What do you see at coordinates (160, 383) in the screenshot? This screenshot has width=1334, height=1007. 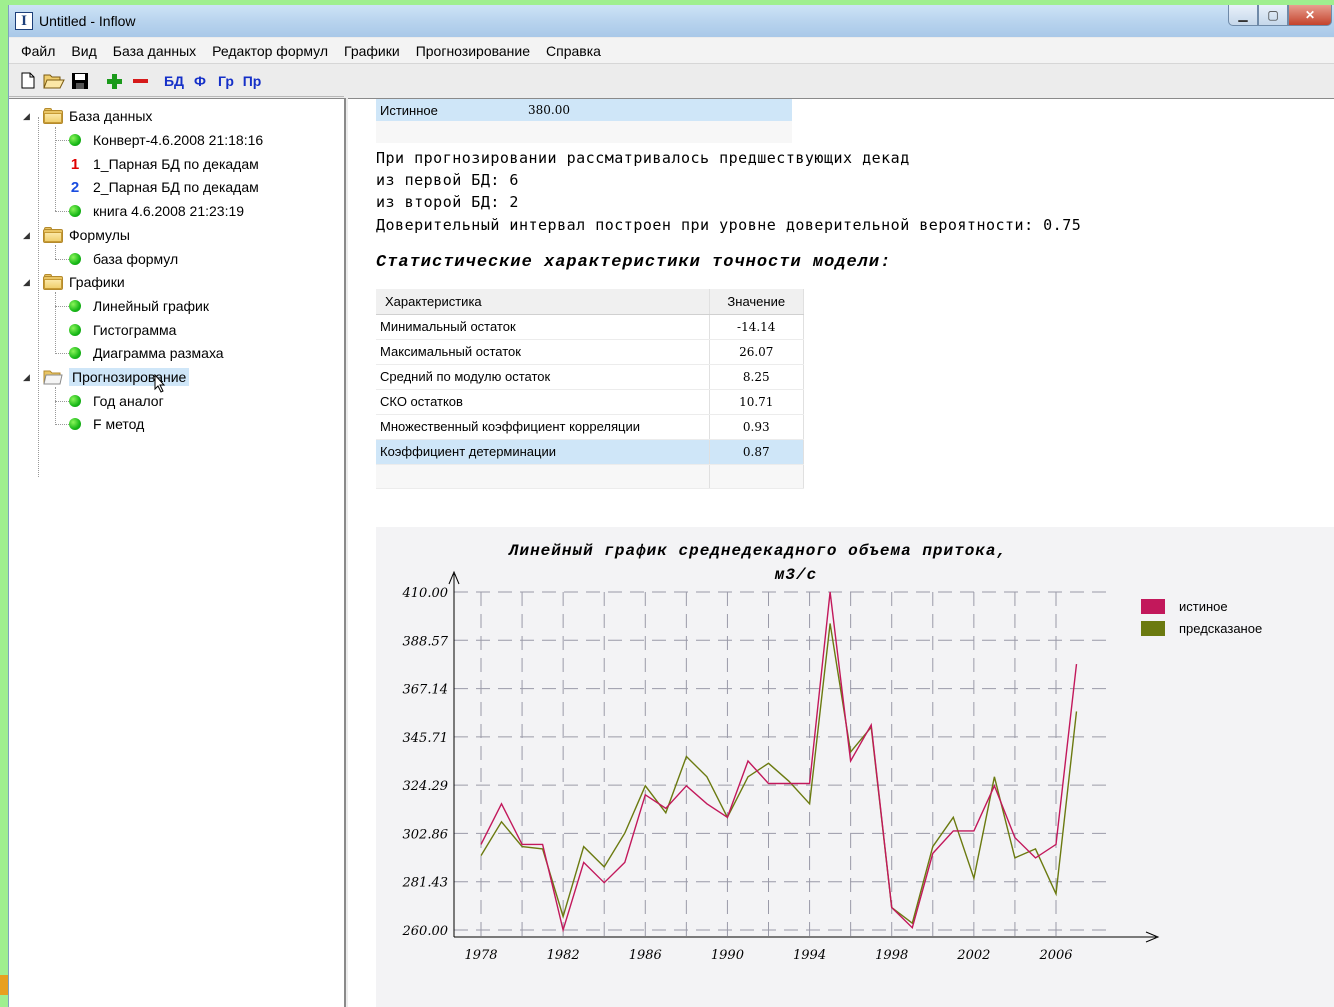 I see `mouse-cursor-icon` at bounding box center [160, 383].